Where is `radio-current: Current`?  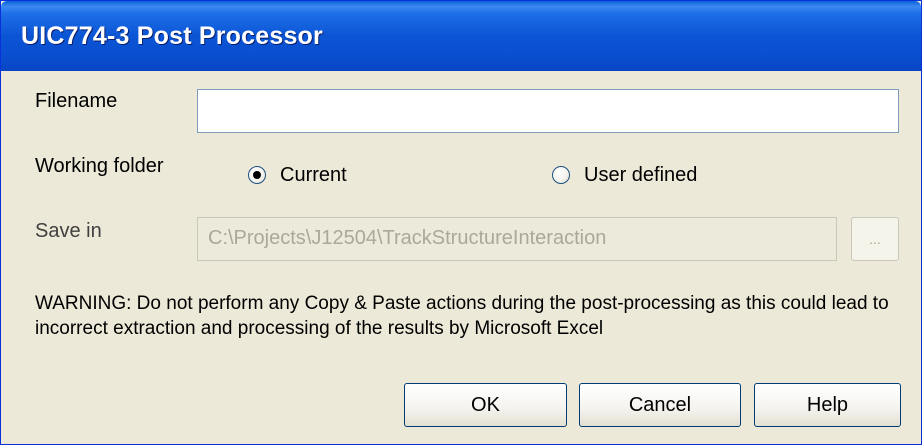
radio-current: Current is located at coordinates (297, 175).